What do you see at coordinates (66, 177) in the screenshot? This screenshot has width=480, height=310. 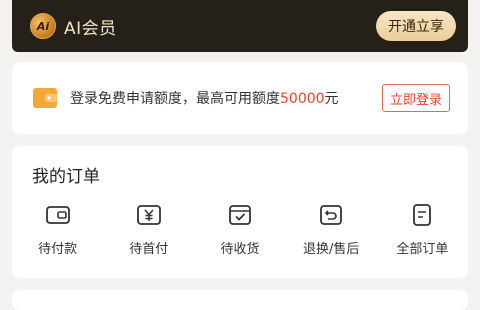 I see `orders-title: 我的订单` at bounding box center [66, 177].